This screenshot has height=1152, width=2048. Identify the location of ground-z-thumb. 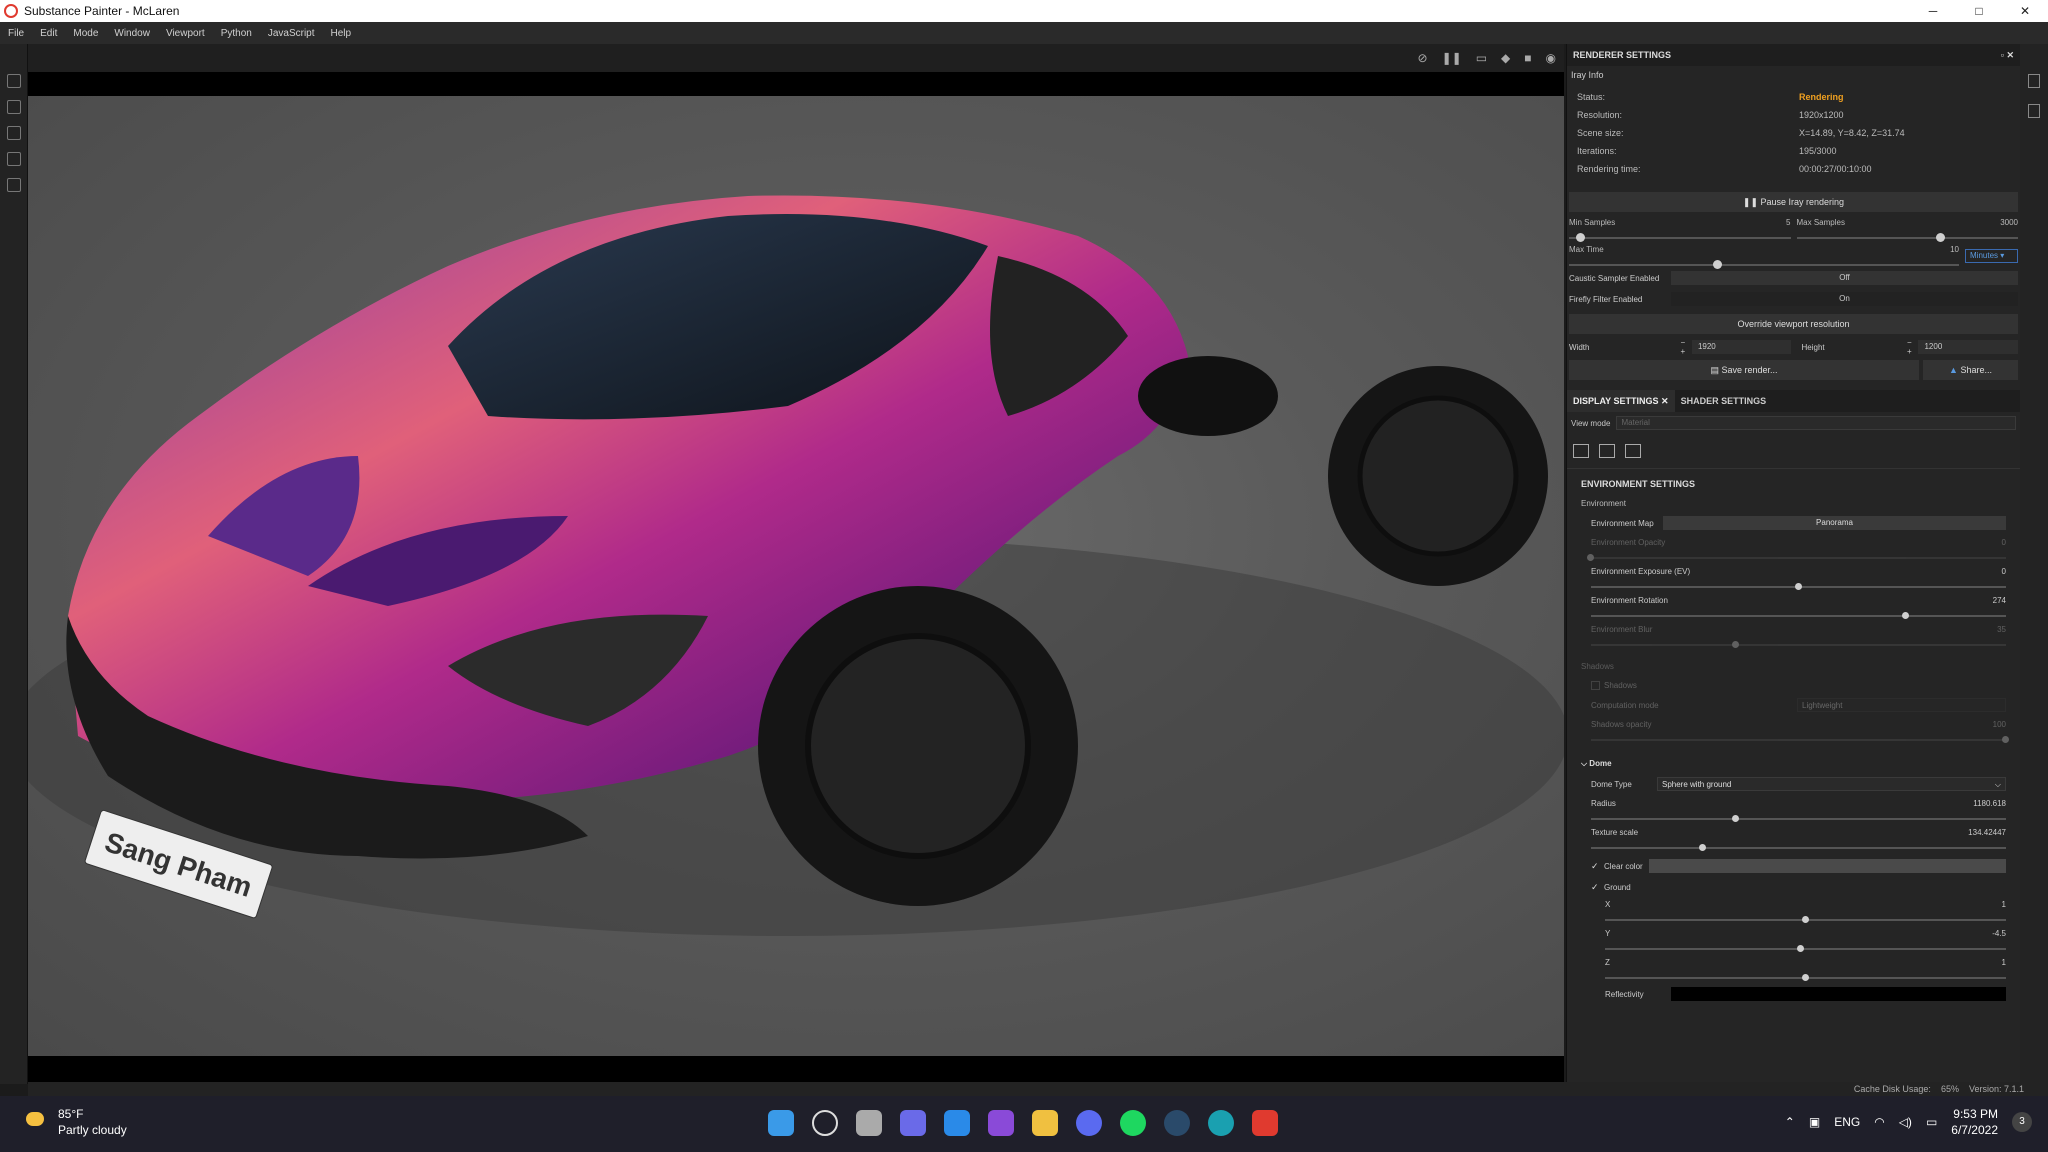
(1805, 977).